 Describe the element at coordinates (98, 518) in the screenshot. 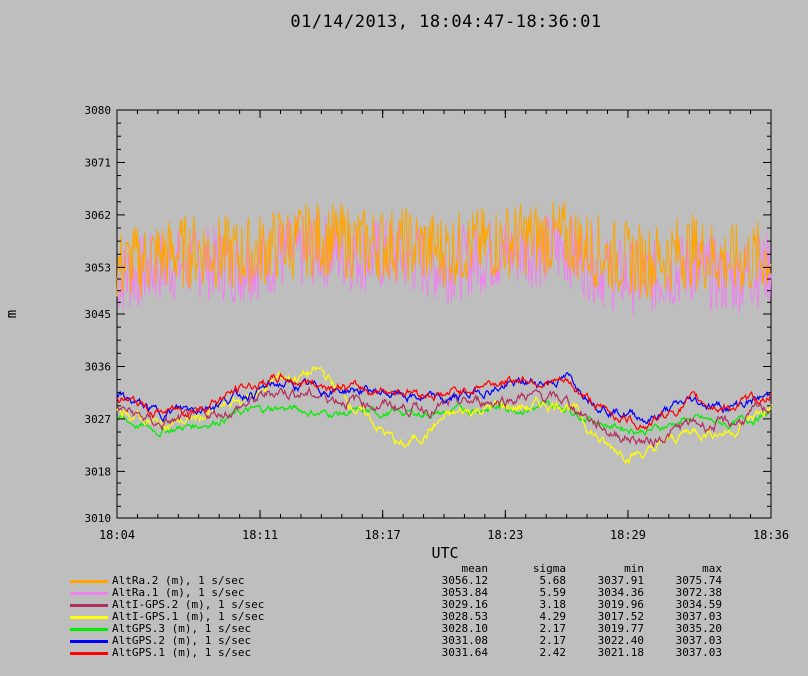

I see `y-tick-label: 3010` at that location.